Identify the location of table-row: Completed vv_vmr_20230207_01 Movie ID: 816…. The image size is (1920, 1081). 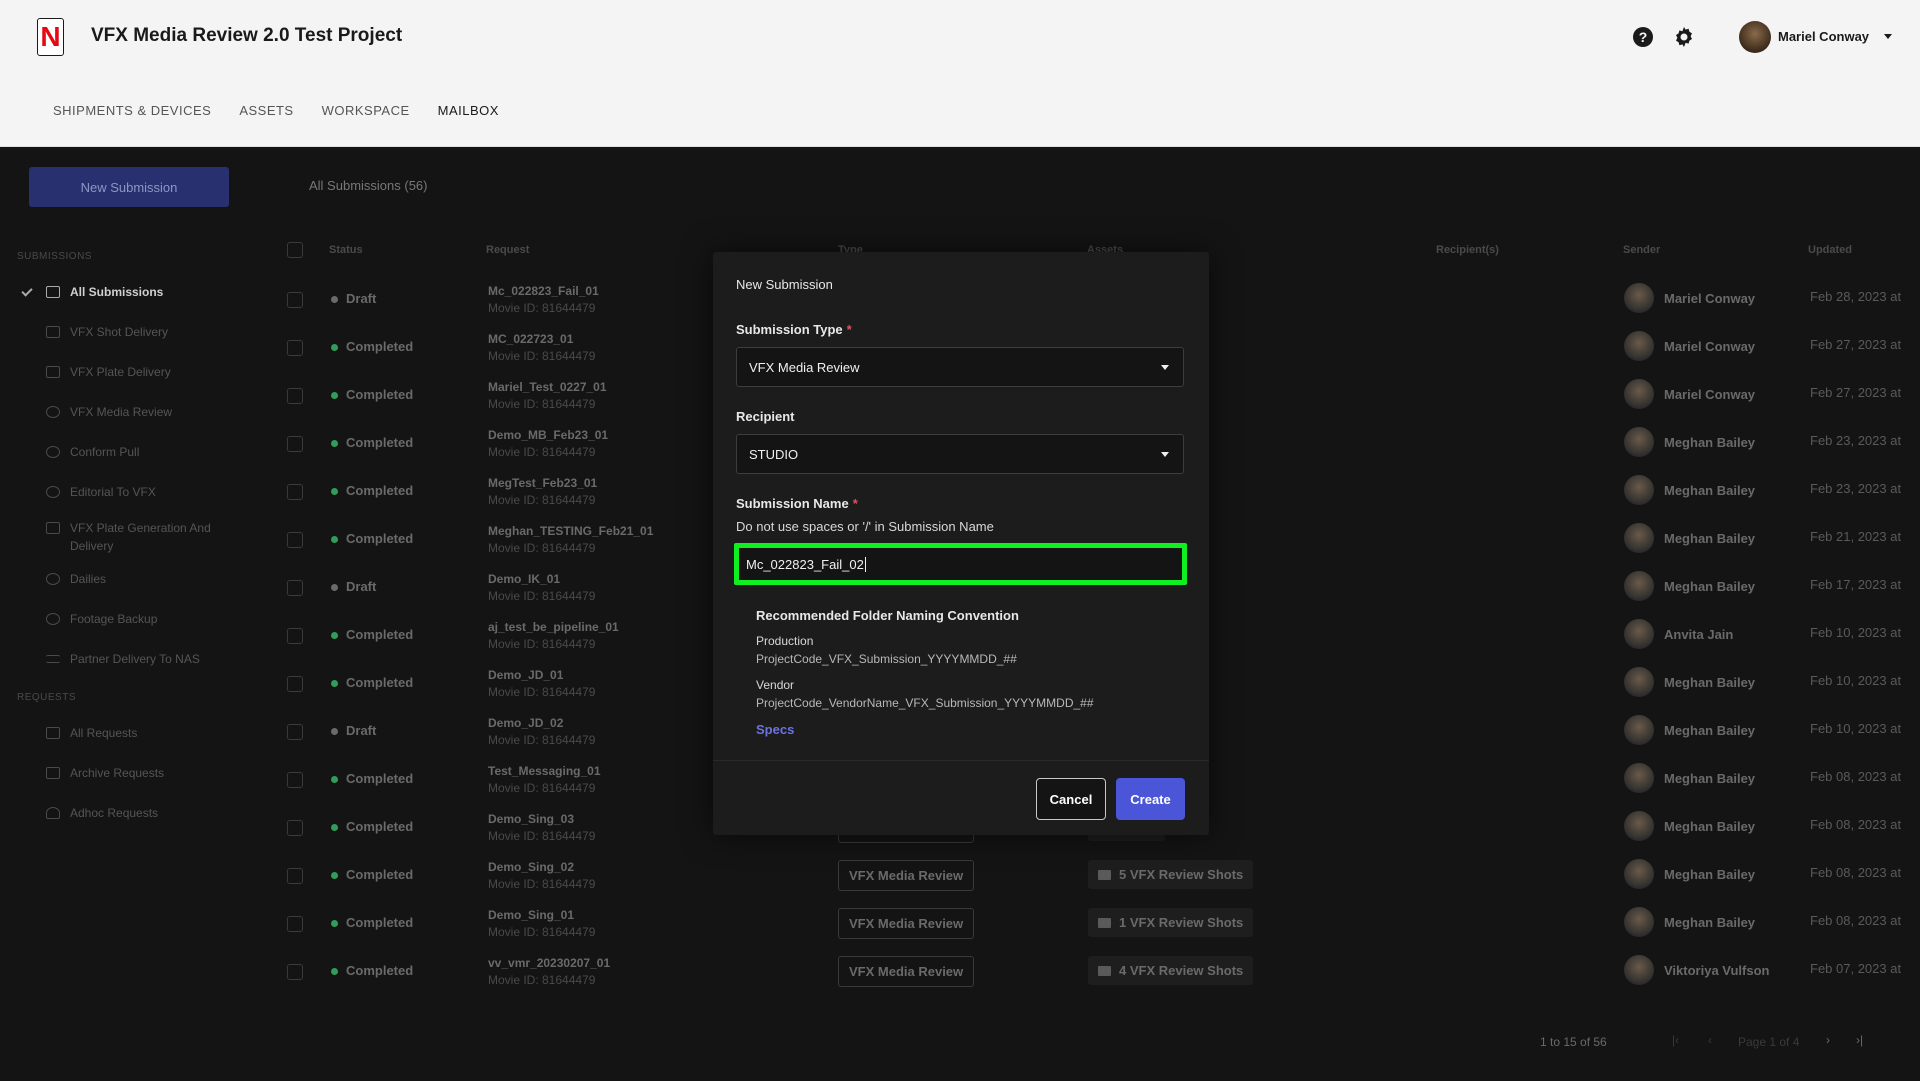
(1099, 975).